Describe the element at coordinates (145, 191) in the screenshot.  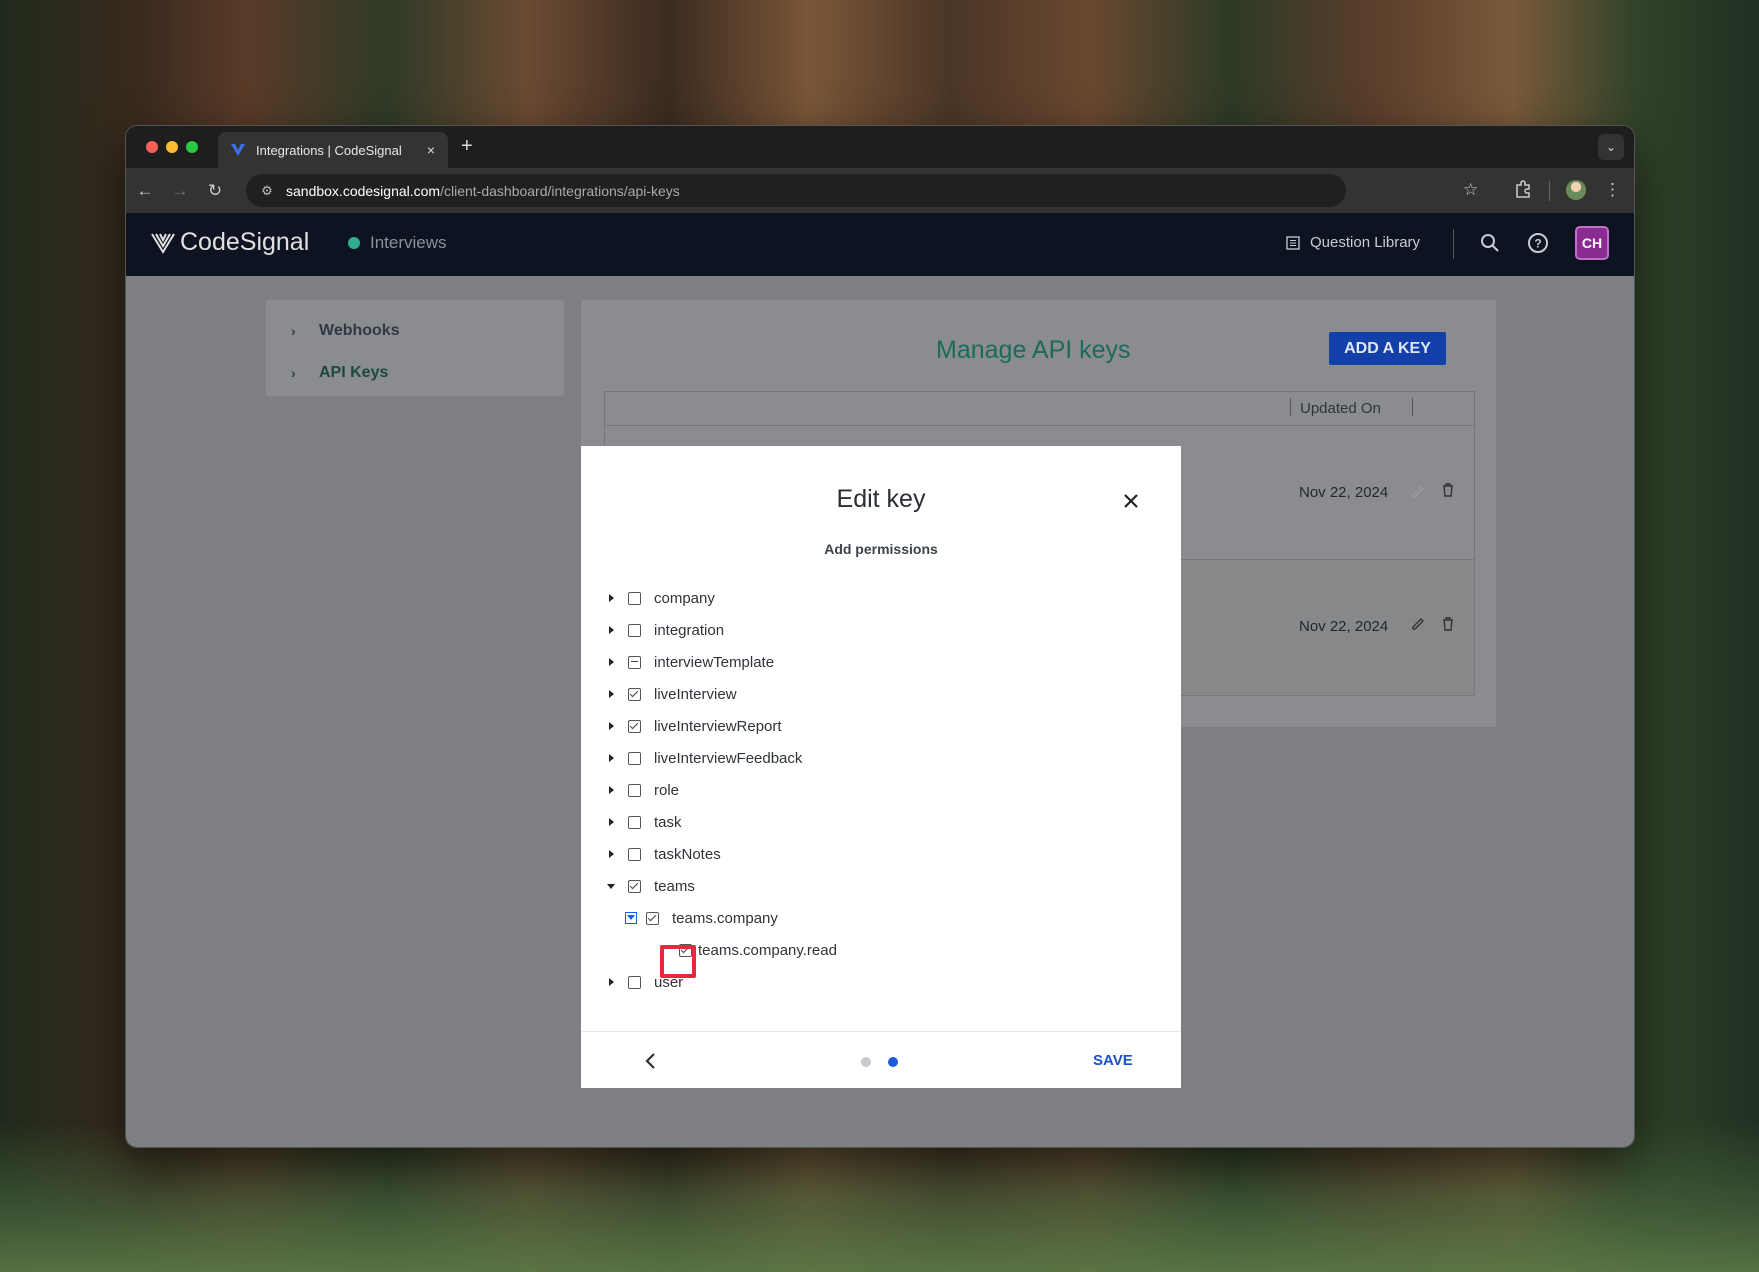
I see `back-arrow-icon: ←` at that location.